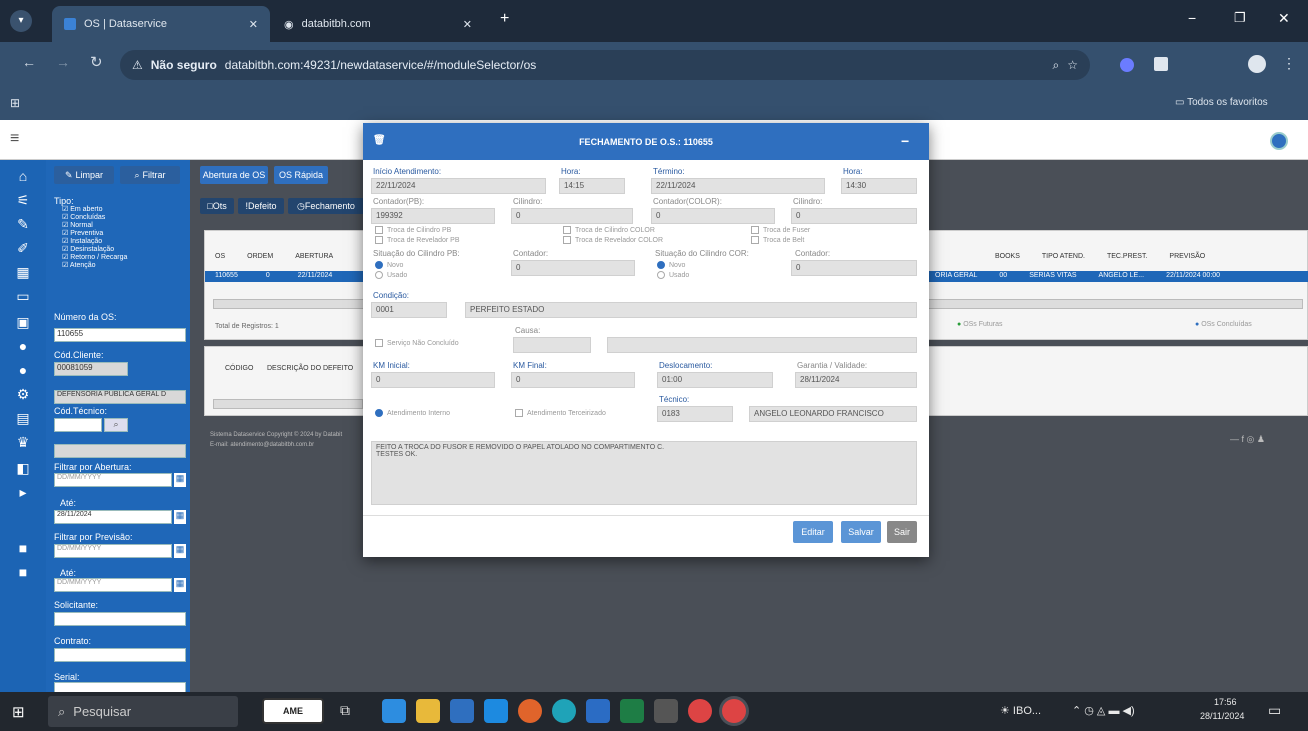  What do you see at coordinates (120, 397) in the screenshot?
I see `client-name-input: DEFENSORIA PUBLICA GERAL D` at bounding box center [120, 397].